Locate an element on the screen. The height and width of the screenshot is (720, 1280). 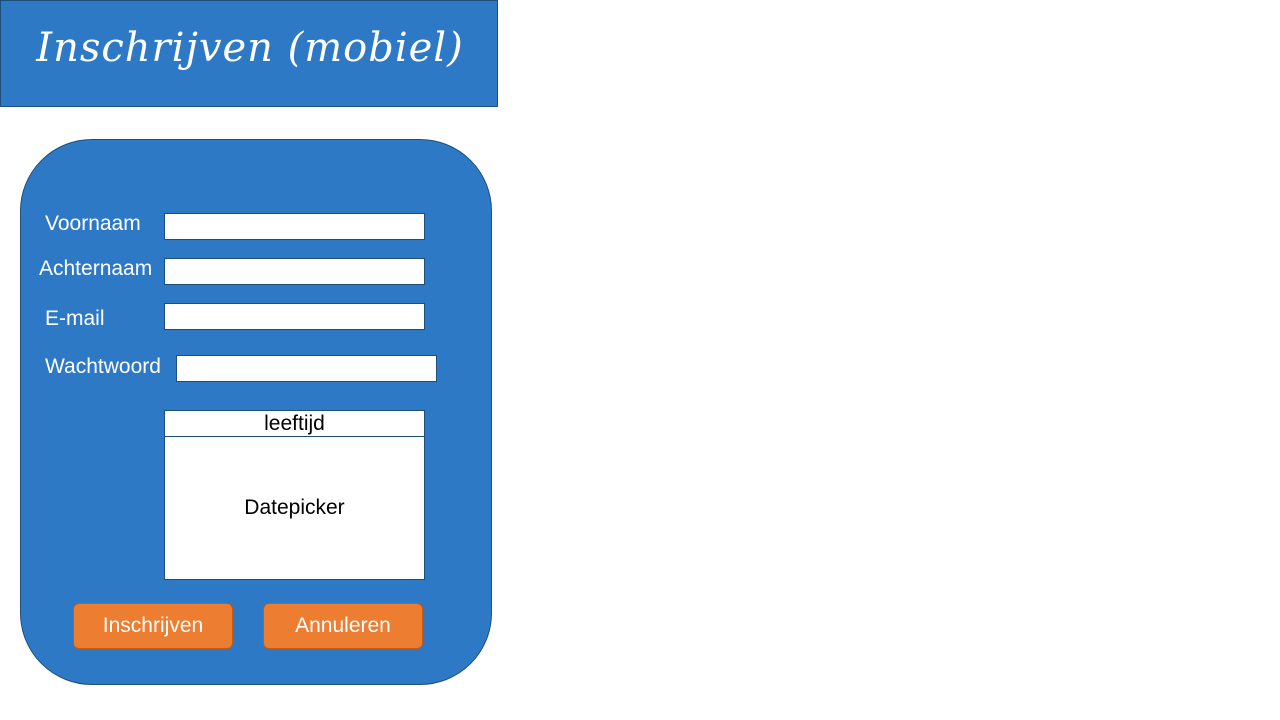
last-name-field is located at coordinates (294, 271).